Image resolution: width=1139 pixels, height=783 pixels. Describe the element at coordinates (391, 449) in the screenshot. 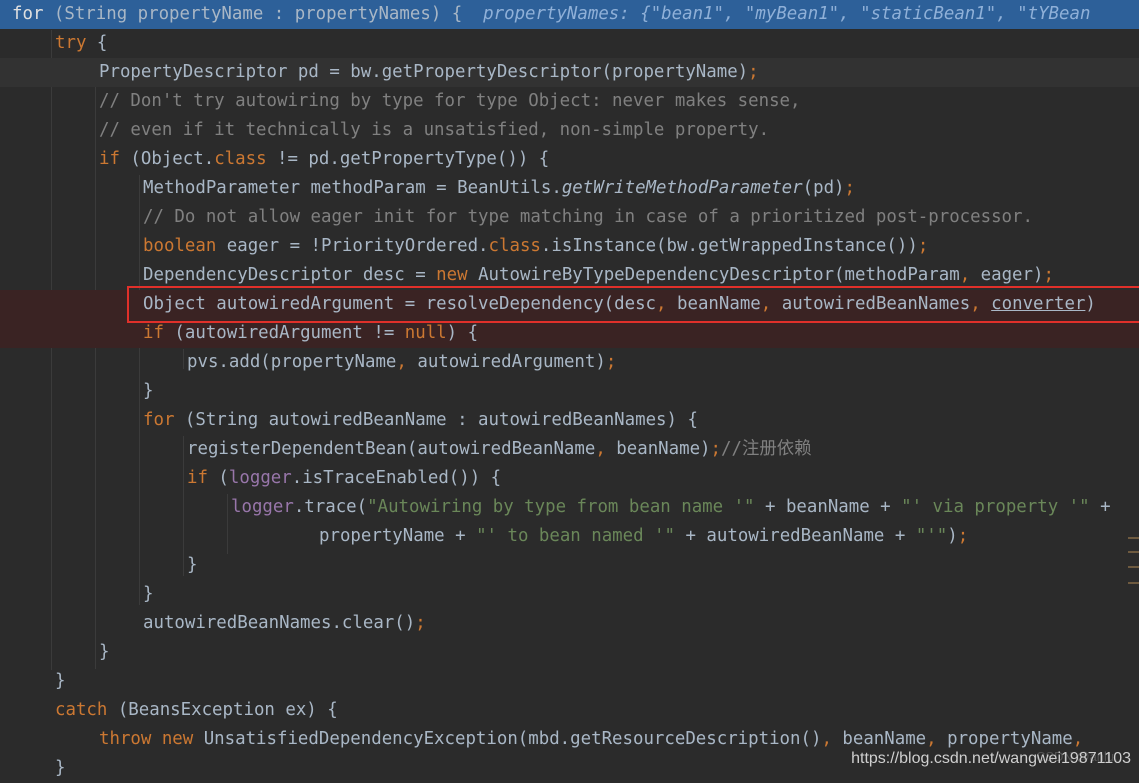

I see `code-token: registerDependentBean(autowiredBeanName` at that location.